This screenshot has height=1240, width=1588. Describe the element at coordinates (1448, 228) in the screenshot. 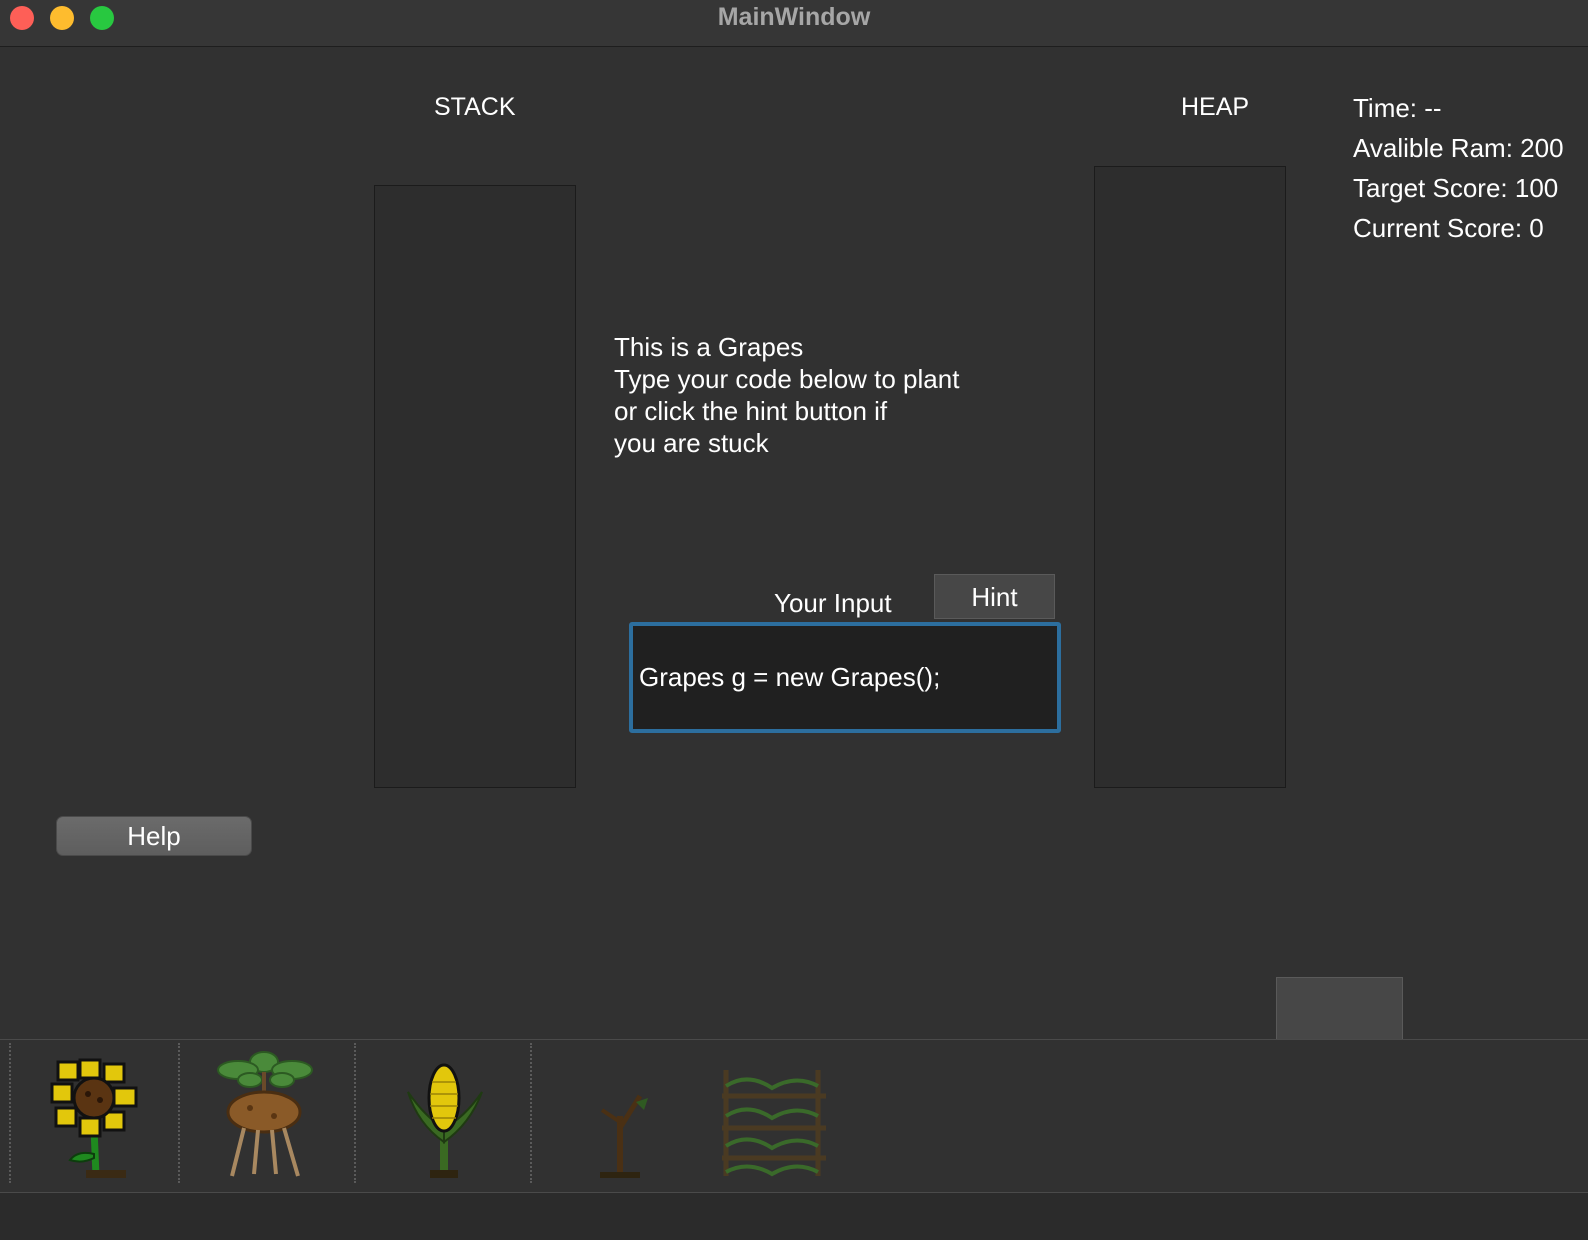

I see `current-score-readout: Current Score: 0` at that location.